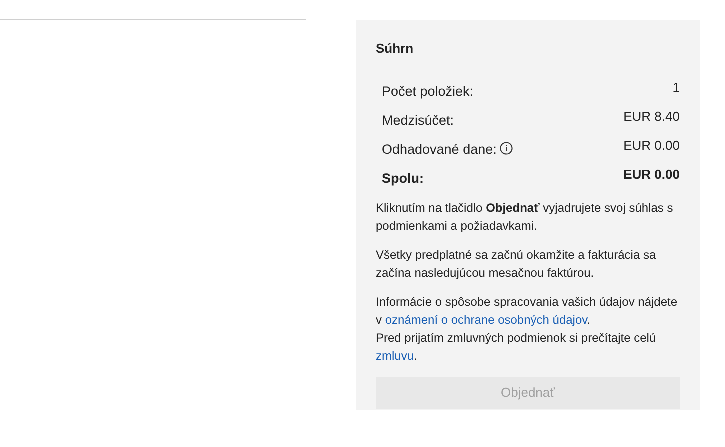  I want to click on info-paragraph: Všetky predplatné sa začnú okamžite a fakturácia sa začína nasledujúcou mesačnou faktúrou., so click(517, 264).